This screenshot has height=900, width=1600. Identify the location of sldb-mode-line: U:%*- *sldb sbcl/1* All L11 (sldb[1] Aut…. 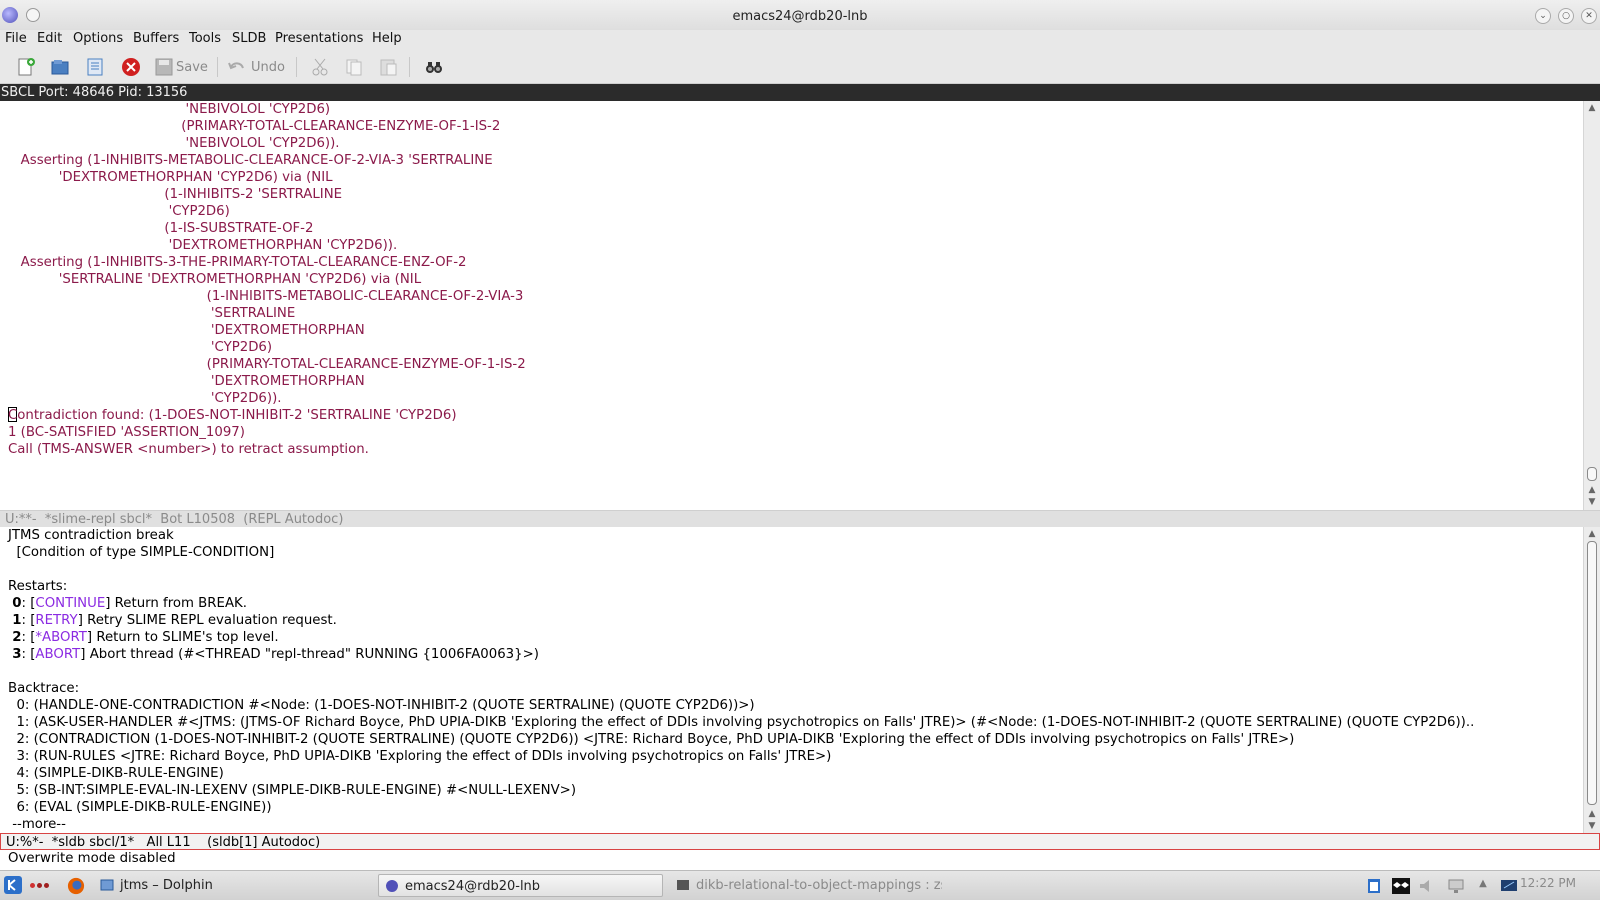
(800, 841).